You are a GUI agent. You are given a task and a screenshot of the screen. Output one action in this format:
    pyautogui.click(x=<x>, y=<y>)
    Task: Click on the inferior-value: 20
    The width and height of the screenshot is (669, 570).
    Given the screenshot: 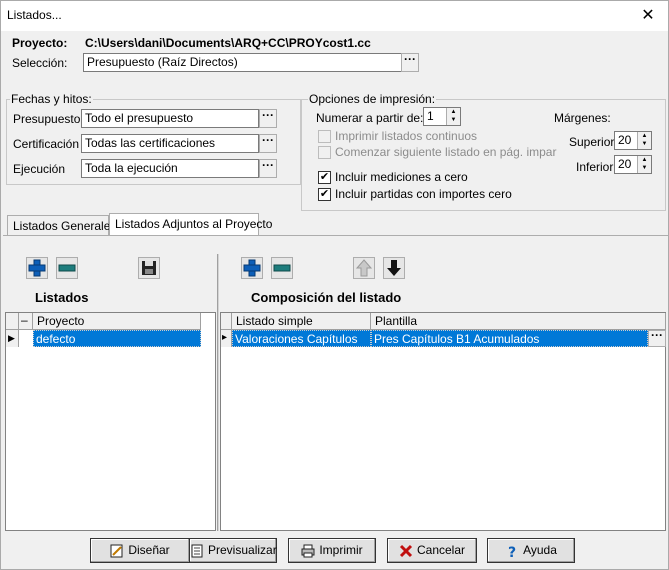 What is the action you would take?
    pyautogui.click(x=625, y=164)
    